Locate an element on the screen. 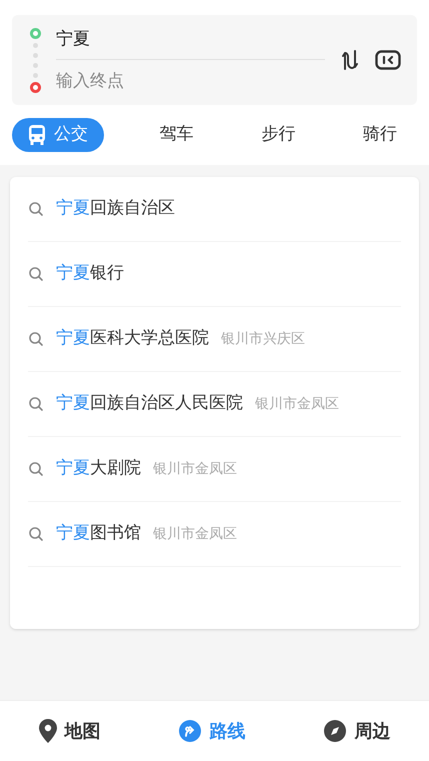 The width and height of the screenshot is (429, 761). compass-icon is located at coordinates (334, 731).